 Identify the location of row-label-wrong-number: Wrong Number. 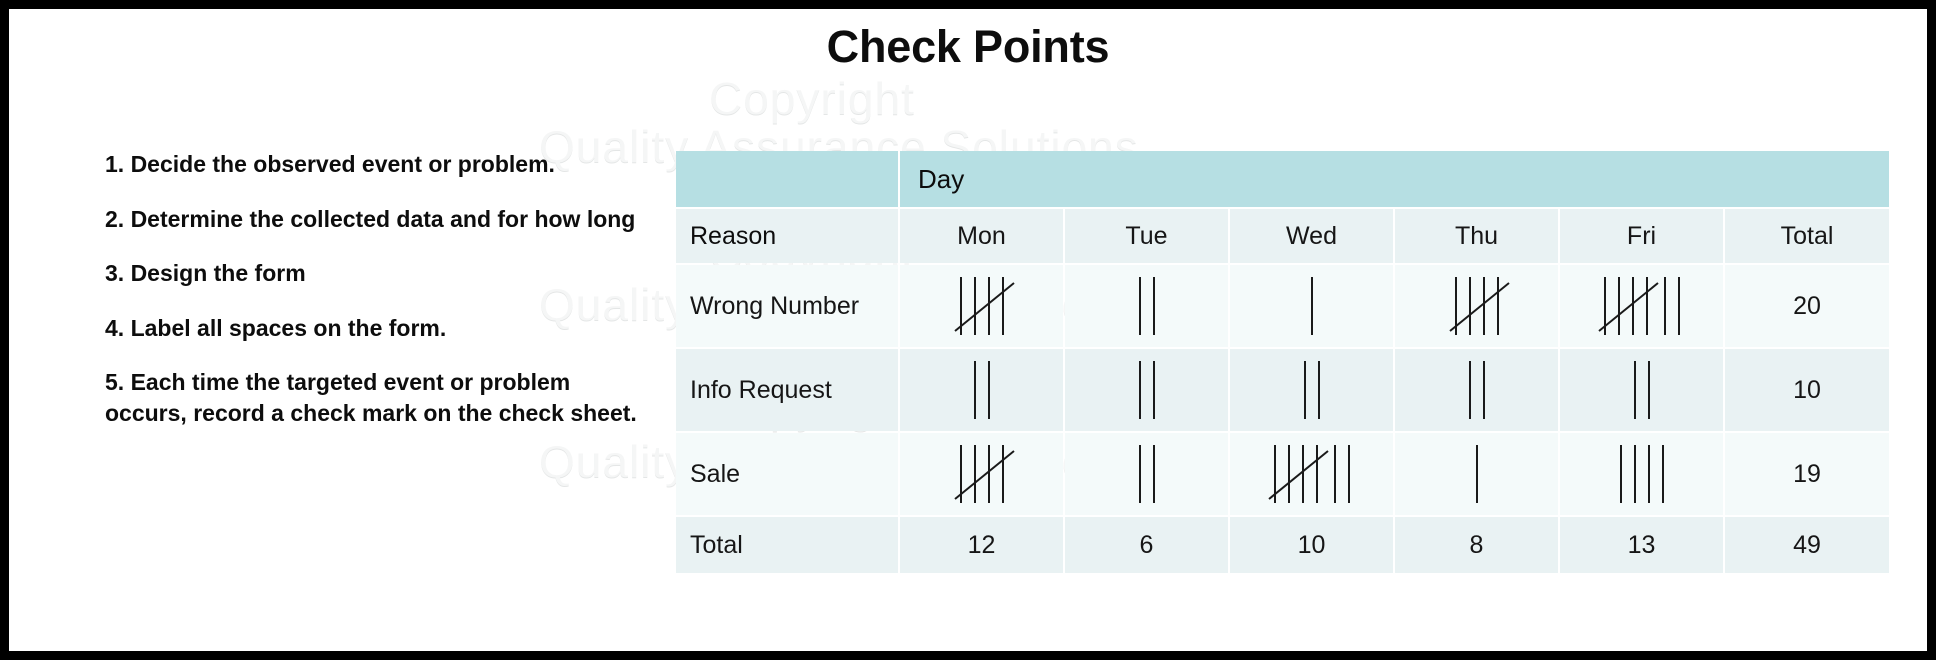
(787, 306).